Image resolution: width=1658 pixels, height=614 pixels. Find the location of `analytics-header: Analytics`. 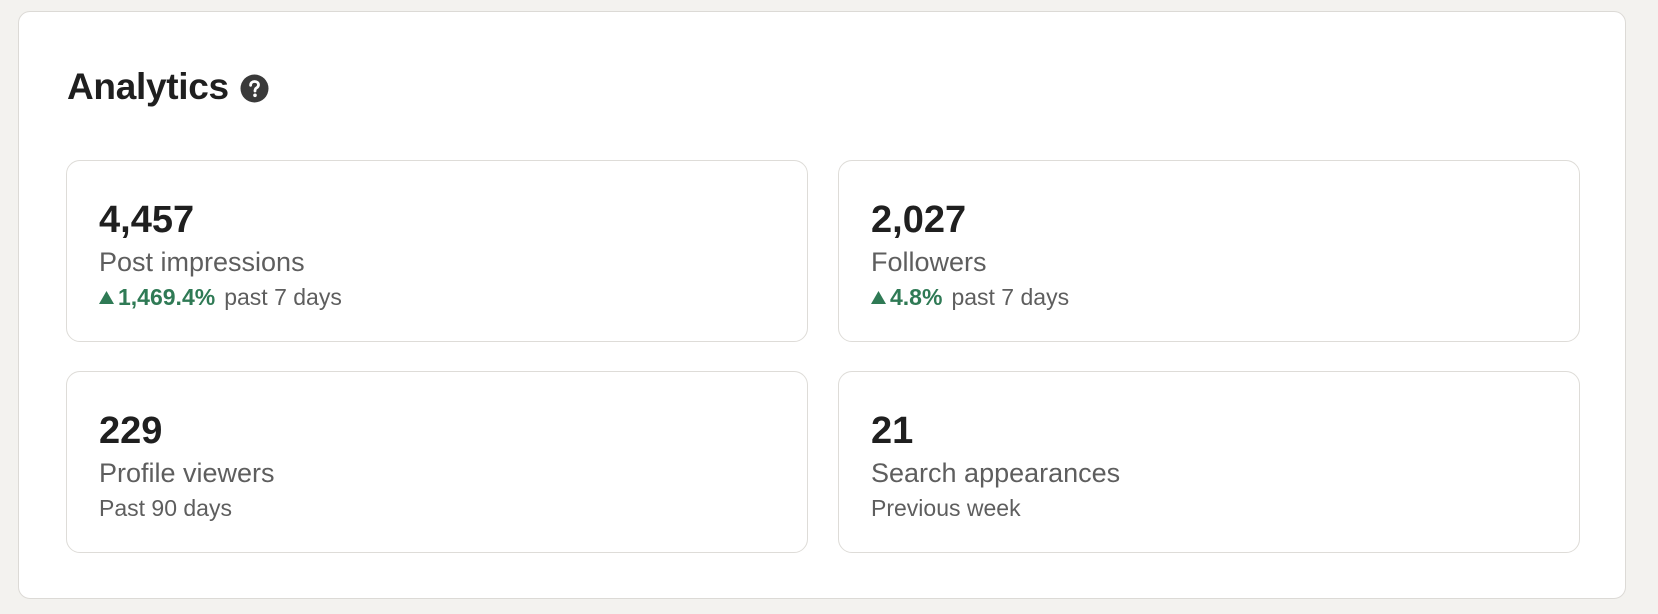

analytics-header: Analytics is located at coordinates (168, 87).